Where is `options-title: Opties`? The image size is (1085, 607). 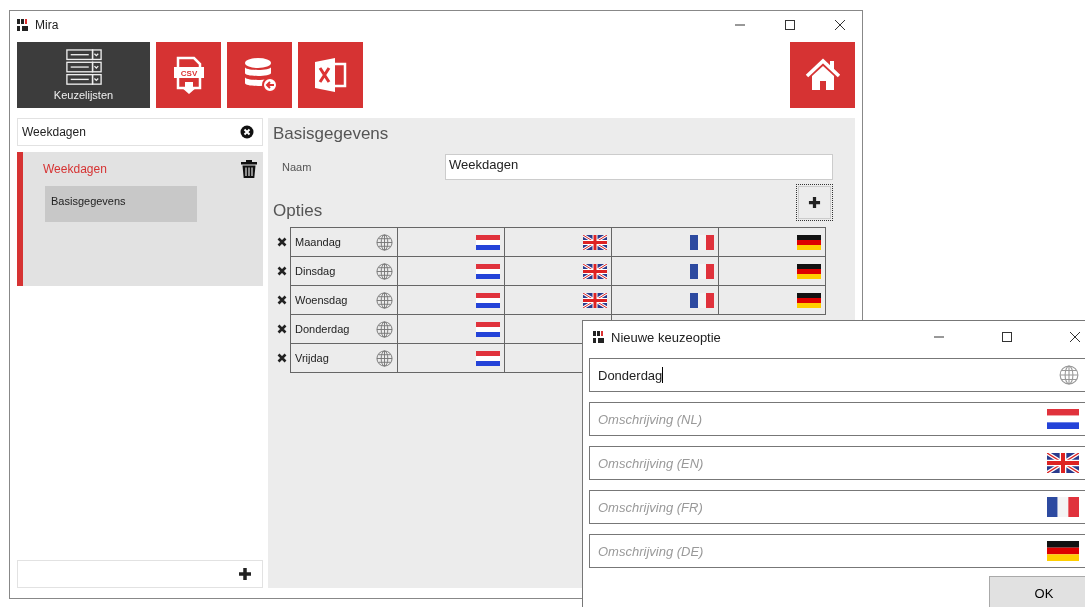 options-title: Opties is located at coordinates (298, 211).